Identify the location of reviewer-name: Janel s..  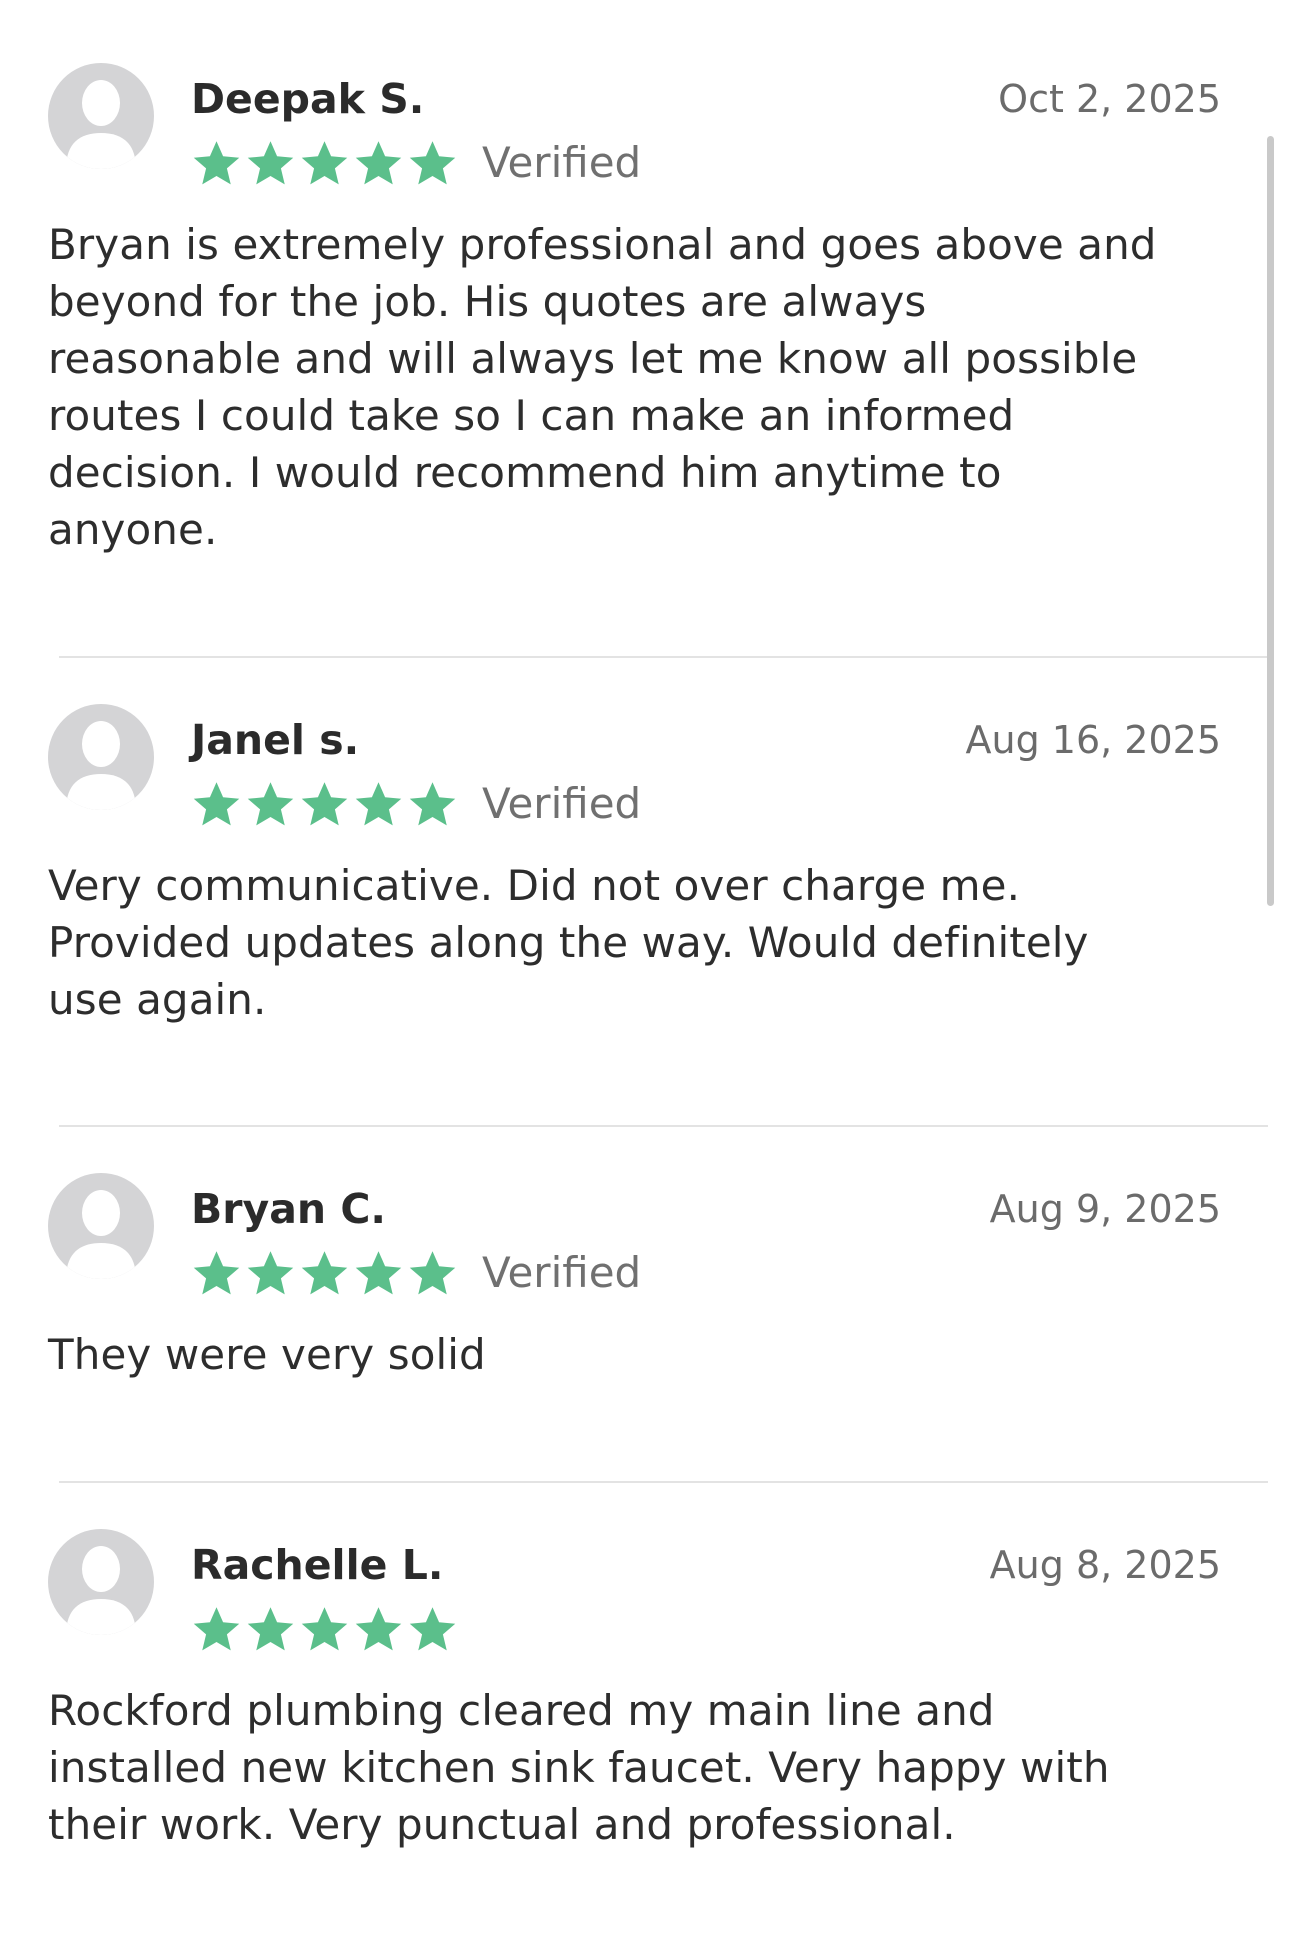
(275, 740).